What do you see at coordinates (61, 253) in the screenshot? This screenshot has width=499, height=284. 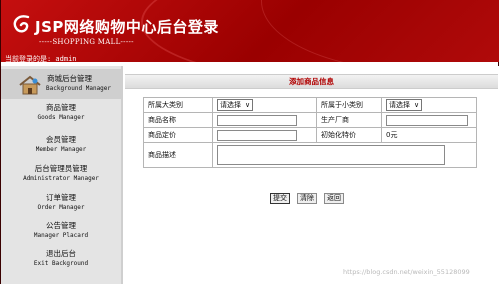 I see `sidebar-item-label: 退出后台` at bounding box center [61, 253].